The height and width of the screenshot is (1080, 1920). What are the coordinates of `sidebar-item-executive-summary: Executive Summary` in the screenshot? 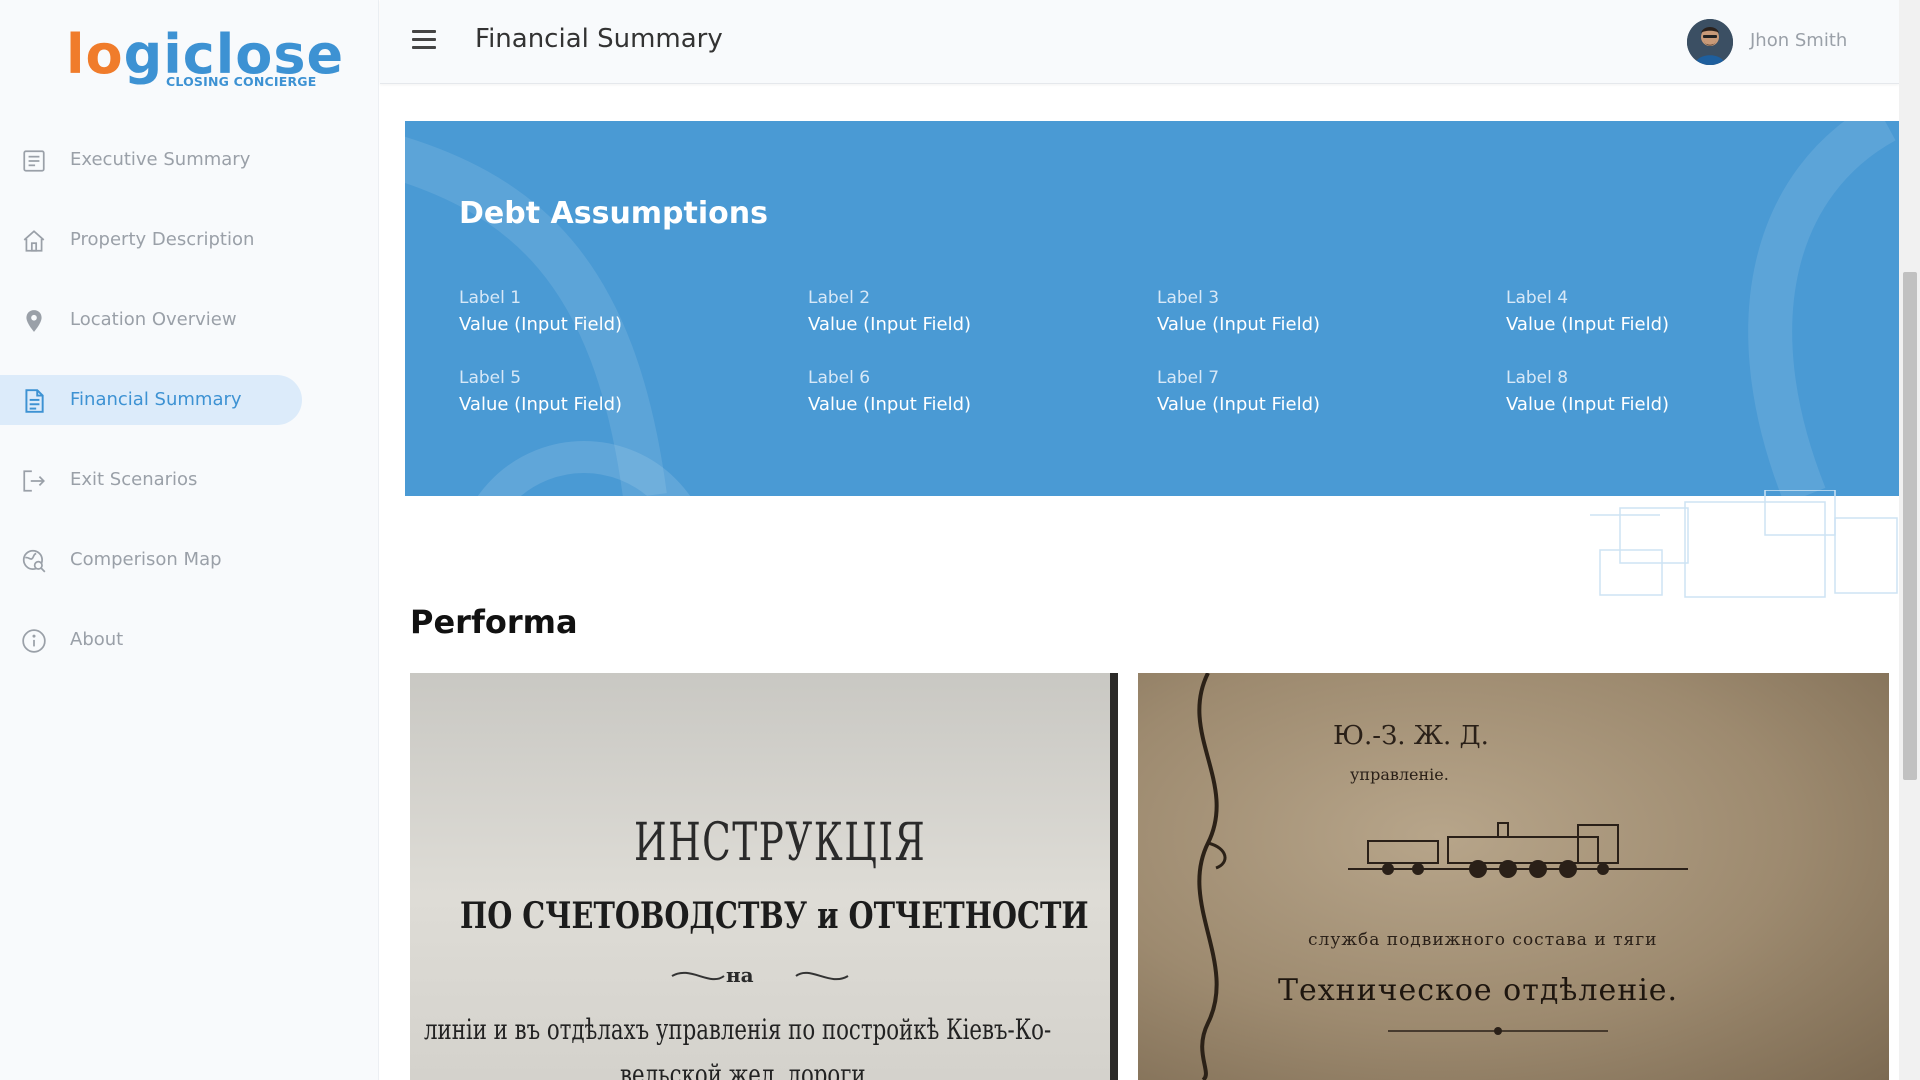 It's located at (151, 160).